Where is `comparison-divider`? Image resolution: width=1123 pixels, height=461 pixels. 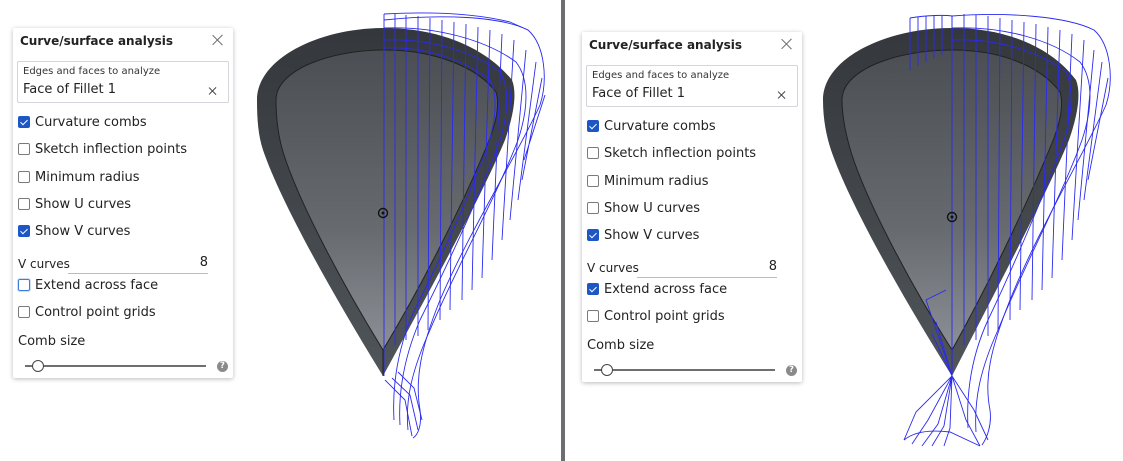 comparison-divider is located at coordinates (563, 230).